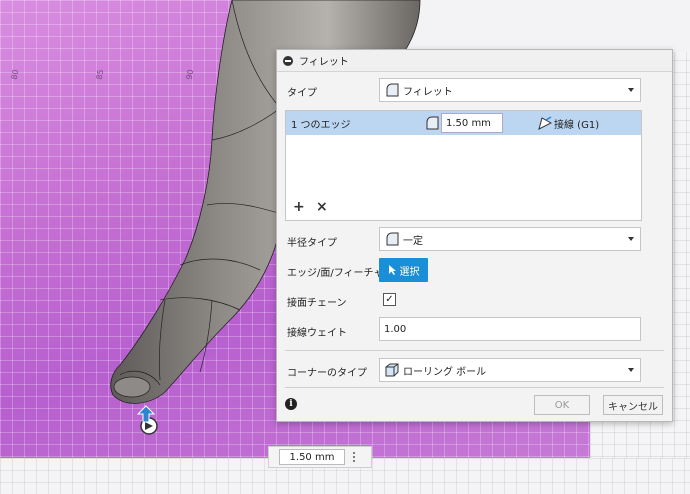  What do you see at coordinates (354, 457) in the screenshot?
I see `more-options-icon` at bounding box center [354, 457].